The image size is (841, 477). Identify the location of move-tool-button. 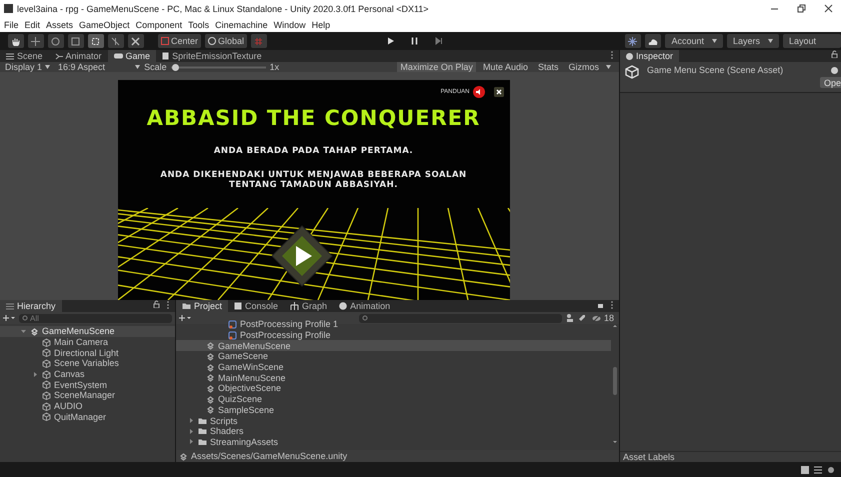
(36, 41).